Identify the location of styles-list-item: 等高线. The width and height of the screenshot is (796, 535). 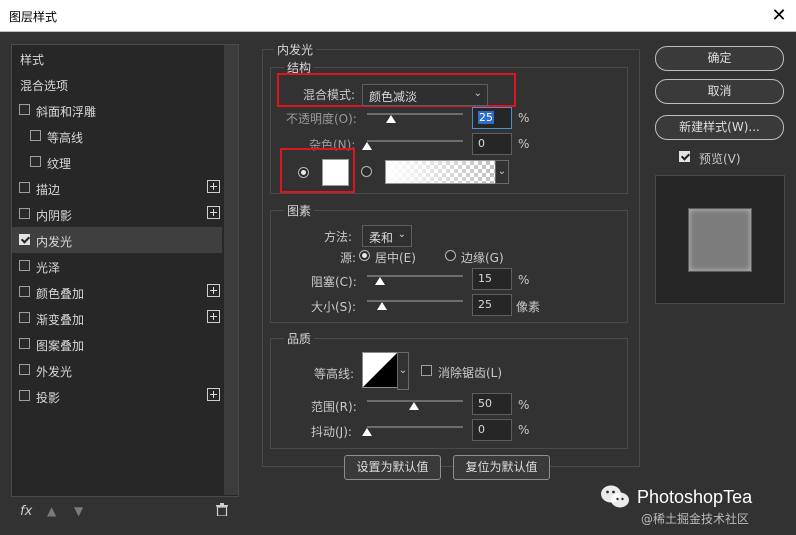
(117, 136).